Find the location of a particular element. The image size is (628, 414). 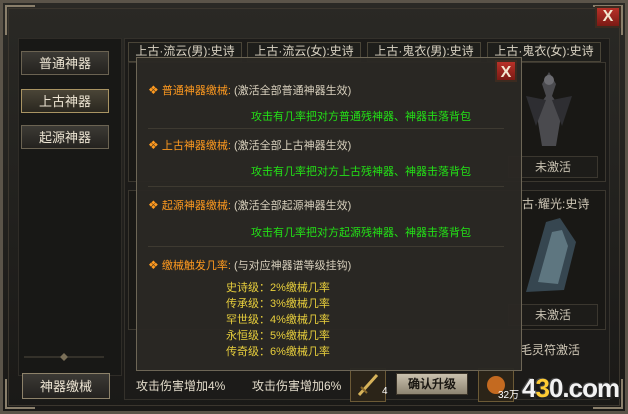

confirm-upgrade-button: 确认升级 is located at coordinates (432, 384).